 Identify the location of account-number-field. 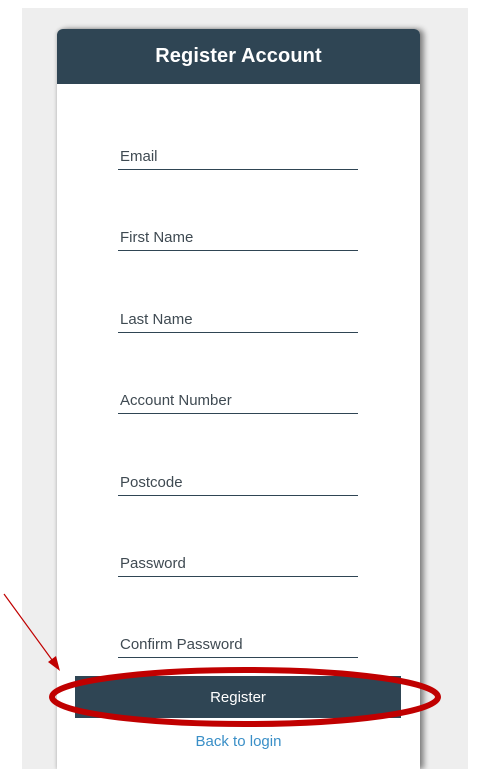
(238, 400).